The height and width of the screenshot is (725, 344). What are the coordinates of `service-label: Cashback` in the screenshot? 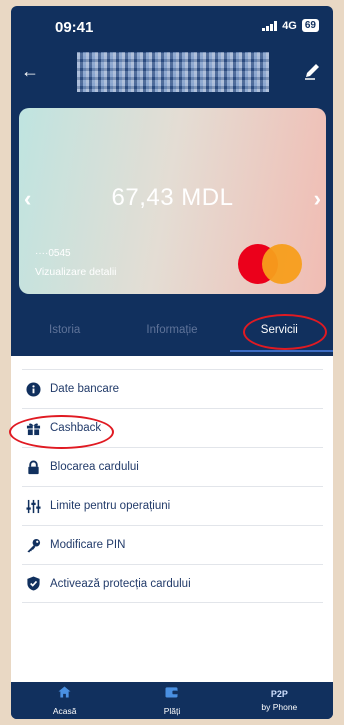 It's located at (76, 428).